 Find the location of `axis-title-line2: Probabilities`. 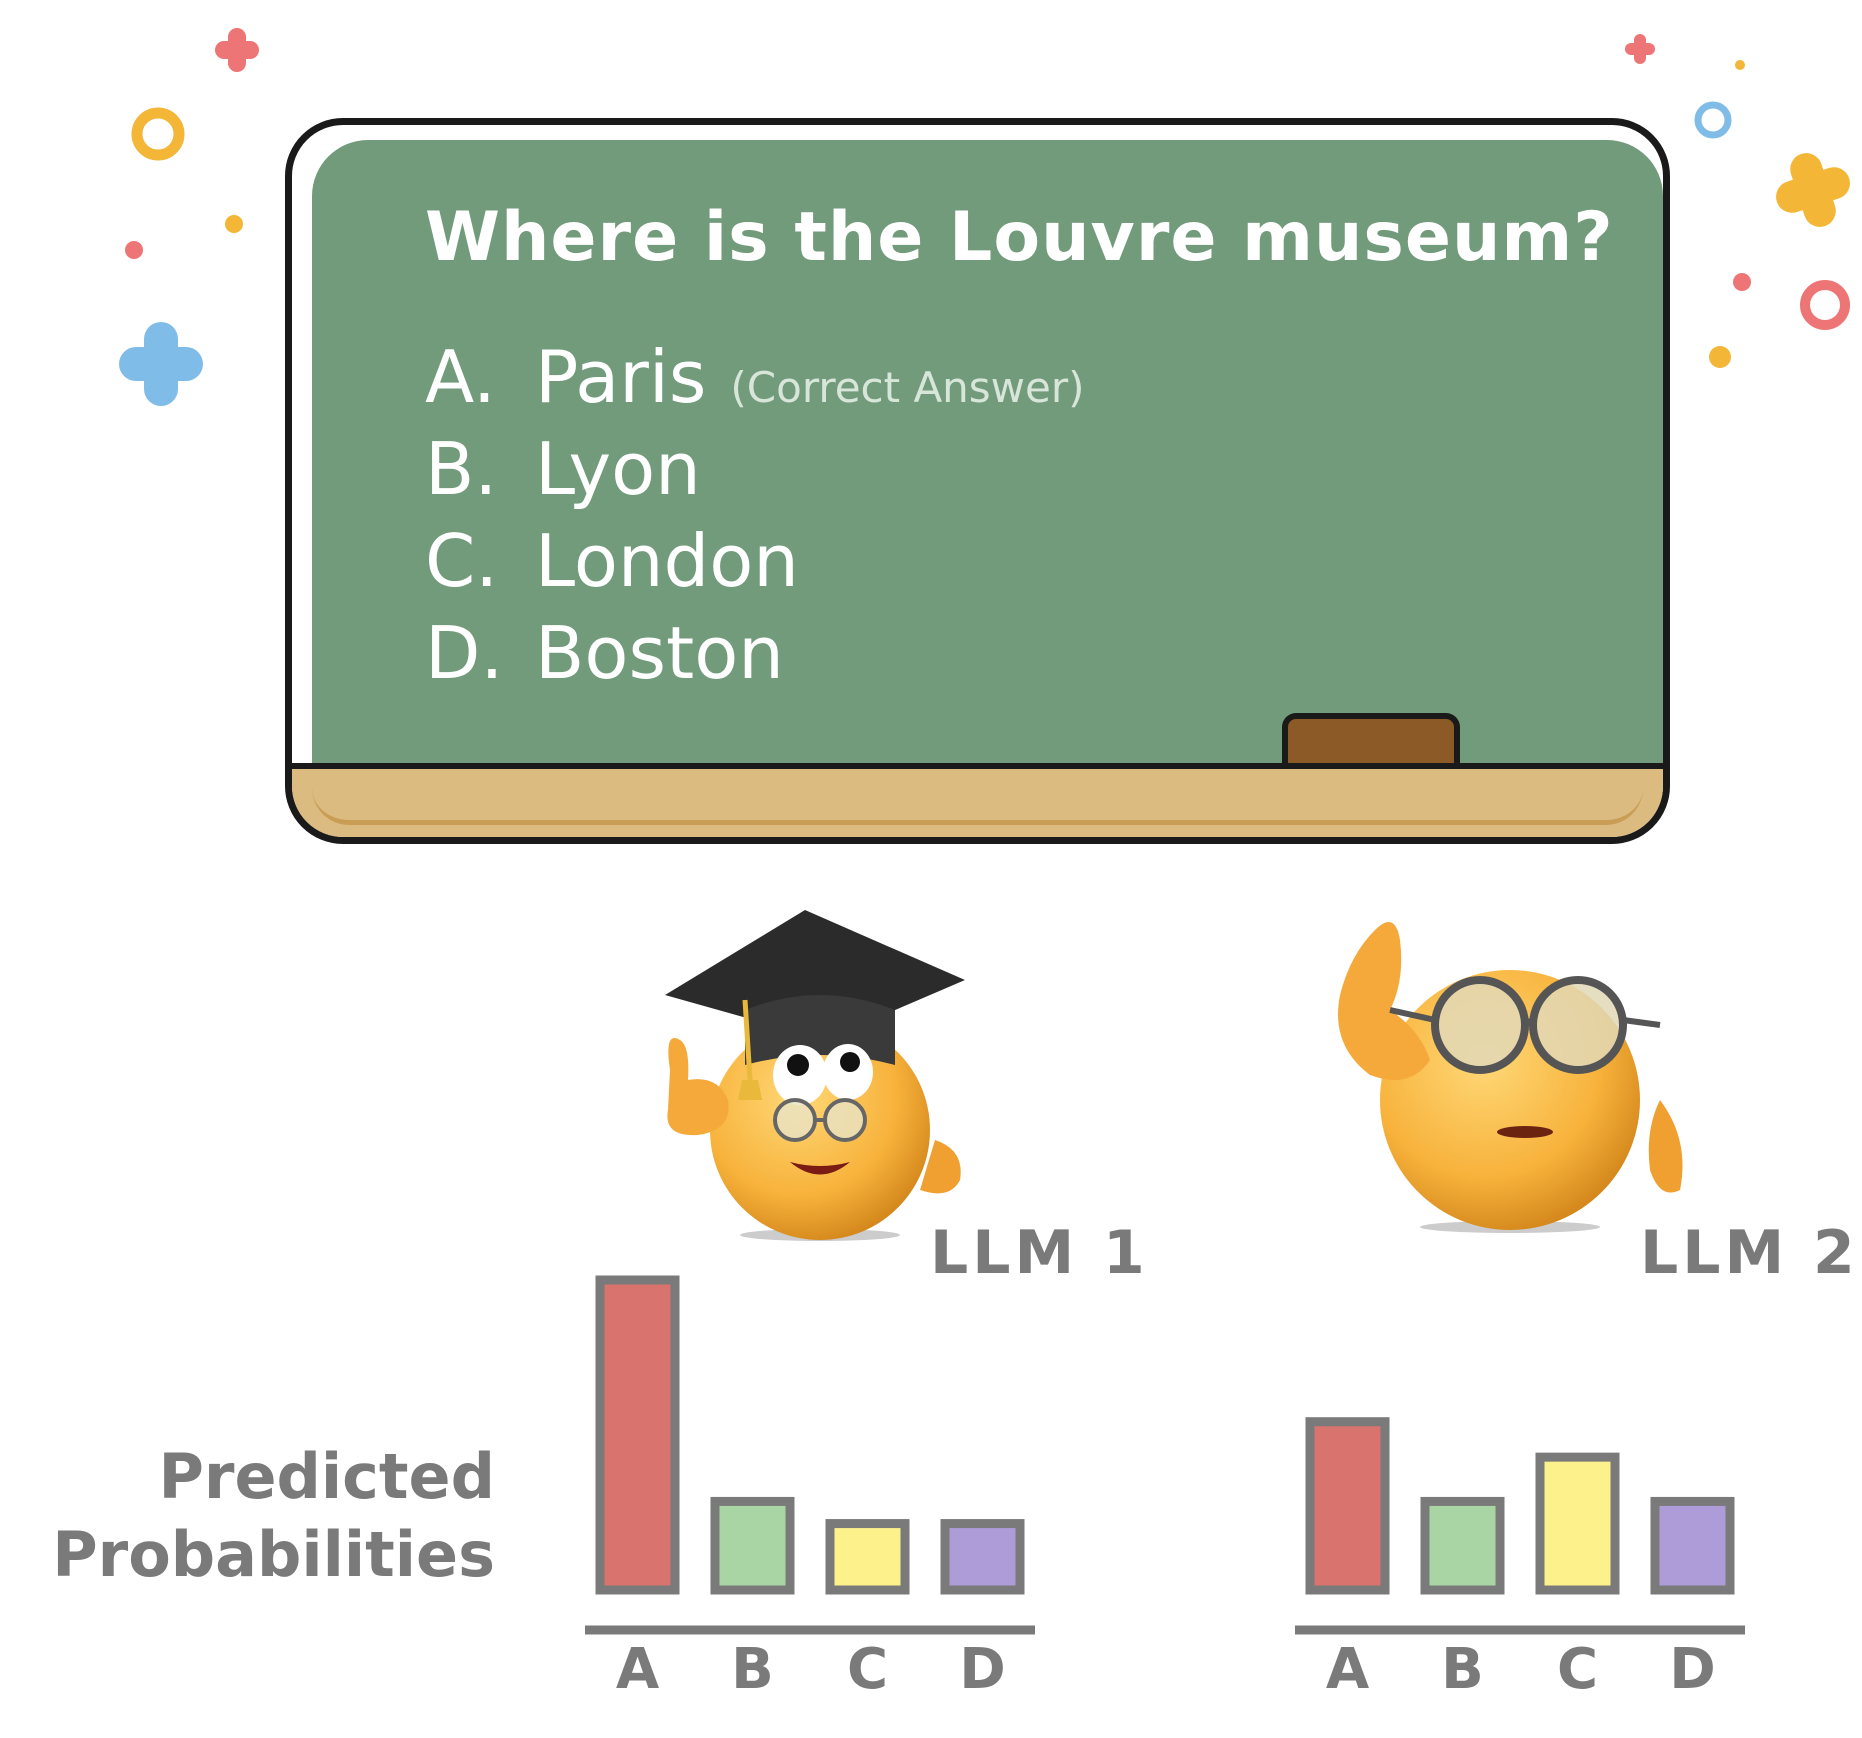

axis-title-line2: Probabilities is located at coordinates (273, 1554).